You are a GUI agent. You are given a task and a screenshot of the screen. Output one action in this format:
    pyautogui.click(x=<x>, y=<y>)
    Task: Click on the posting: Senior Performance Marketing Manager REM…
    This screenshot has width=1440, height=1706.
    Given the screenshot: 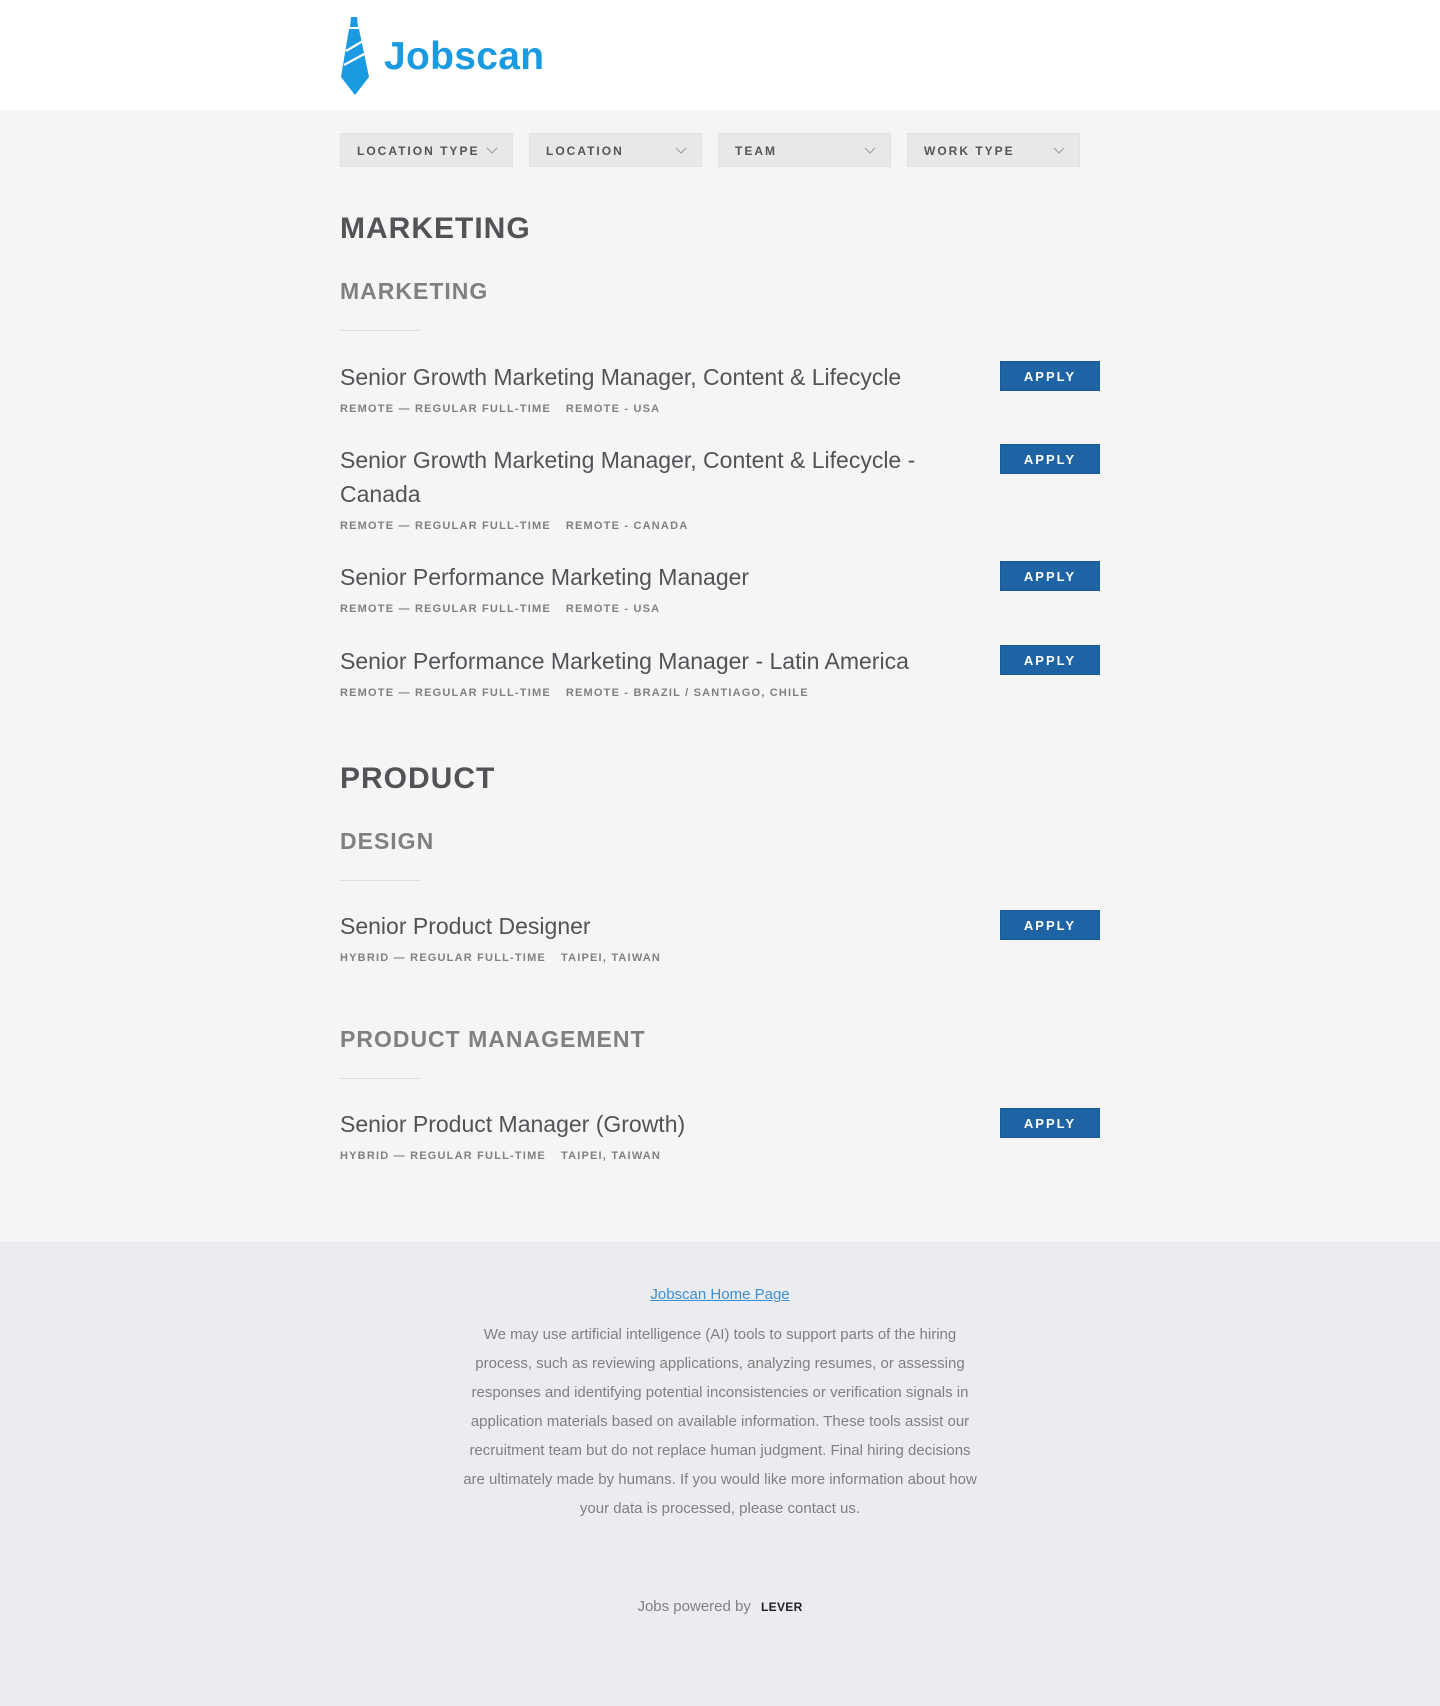 What is the action you would take?
    pyautogui.click(x=720, y=587)
    